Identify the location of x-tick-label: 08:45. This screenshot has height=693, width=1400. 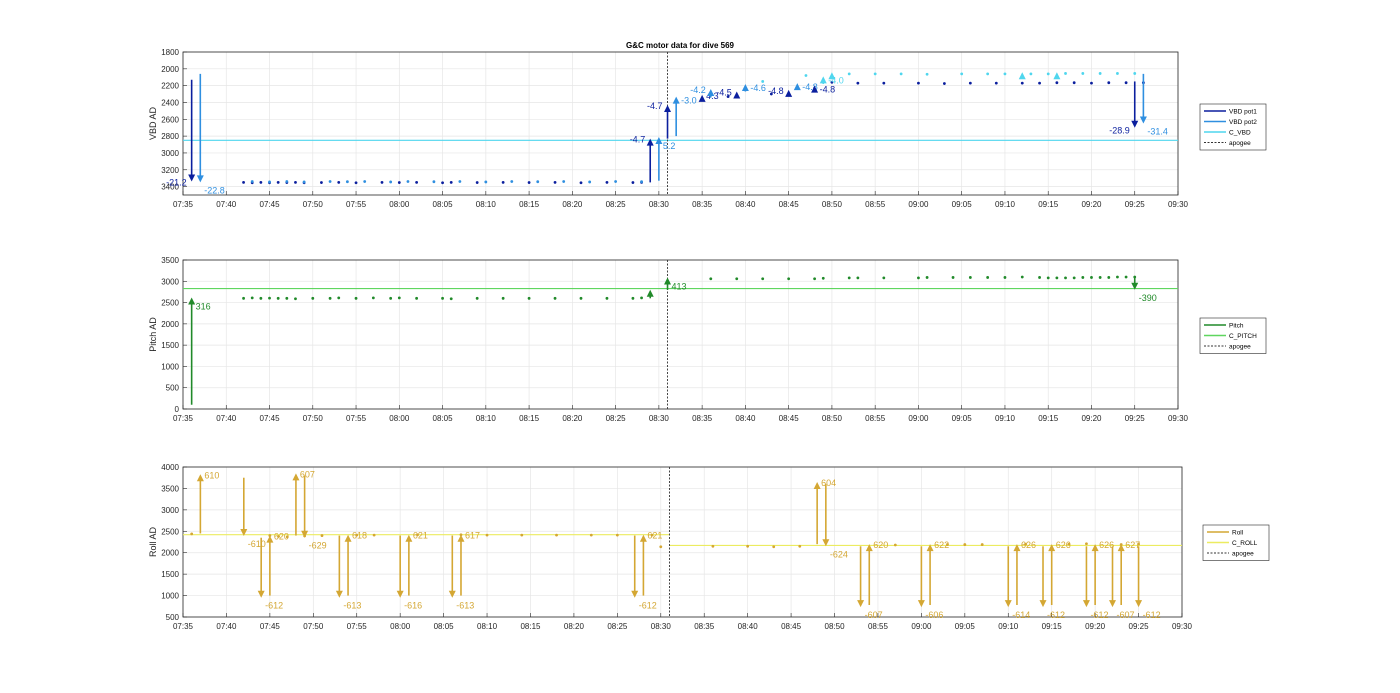
(789, 418).